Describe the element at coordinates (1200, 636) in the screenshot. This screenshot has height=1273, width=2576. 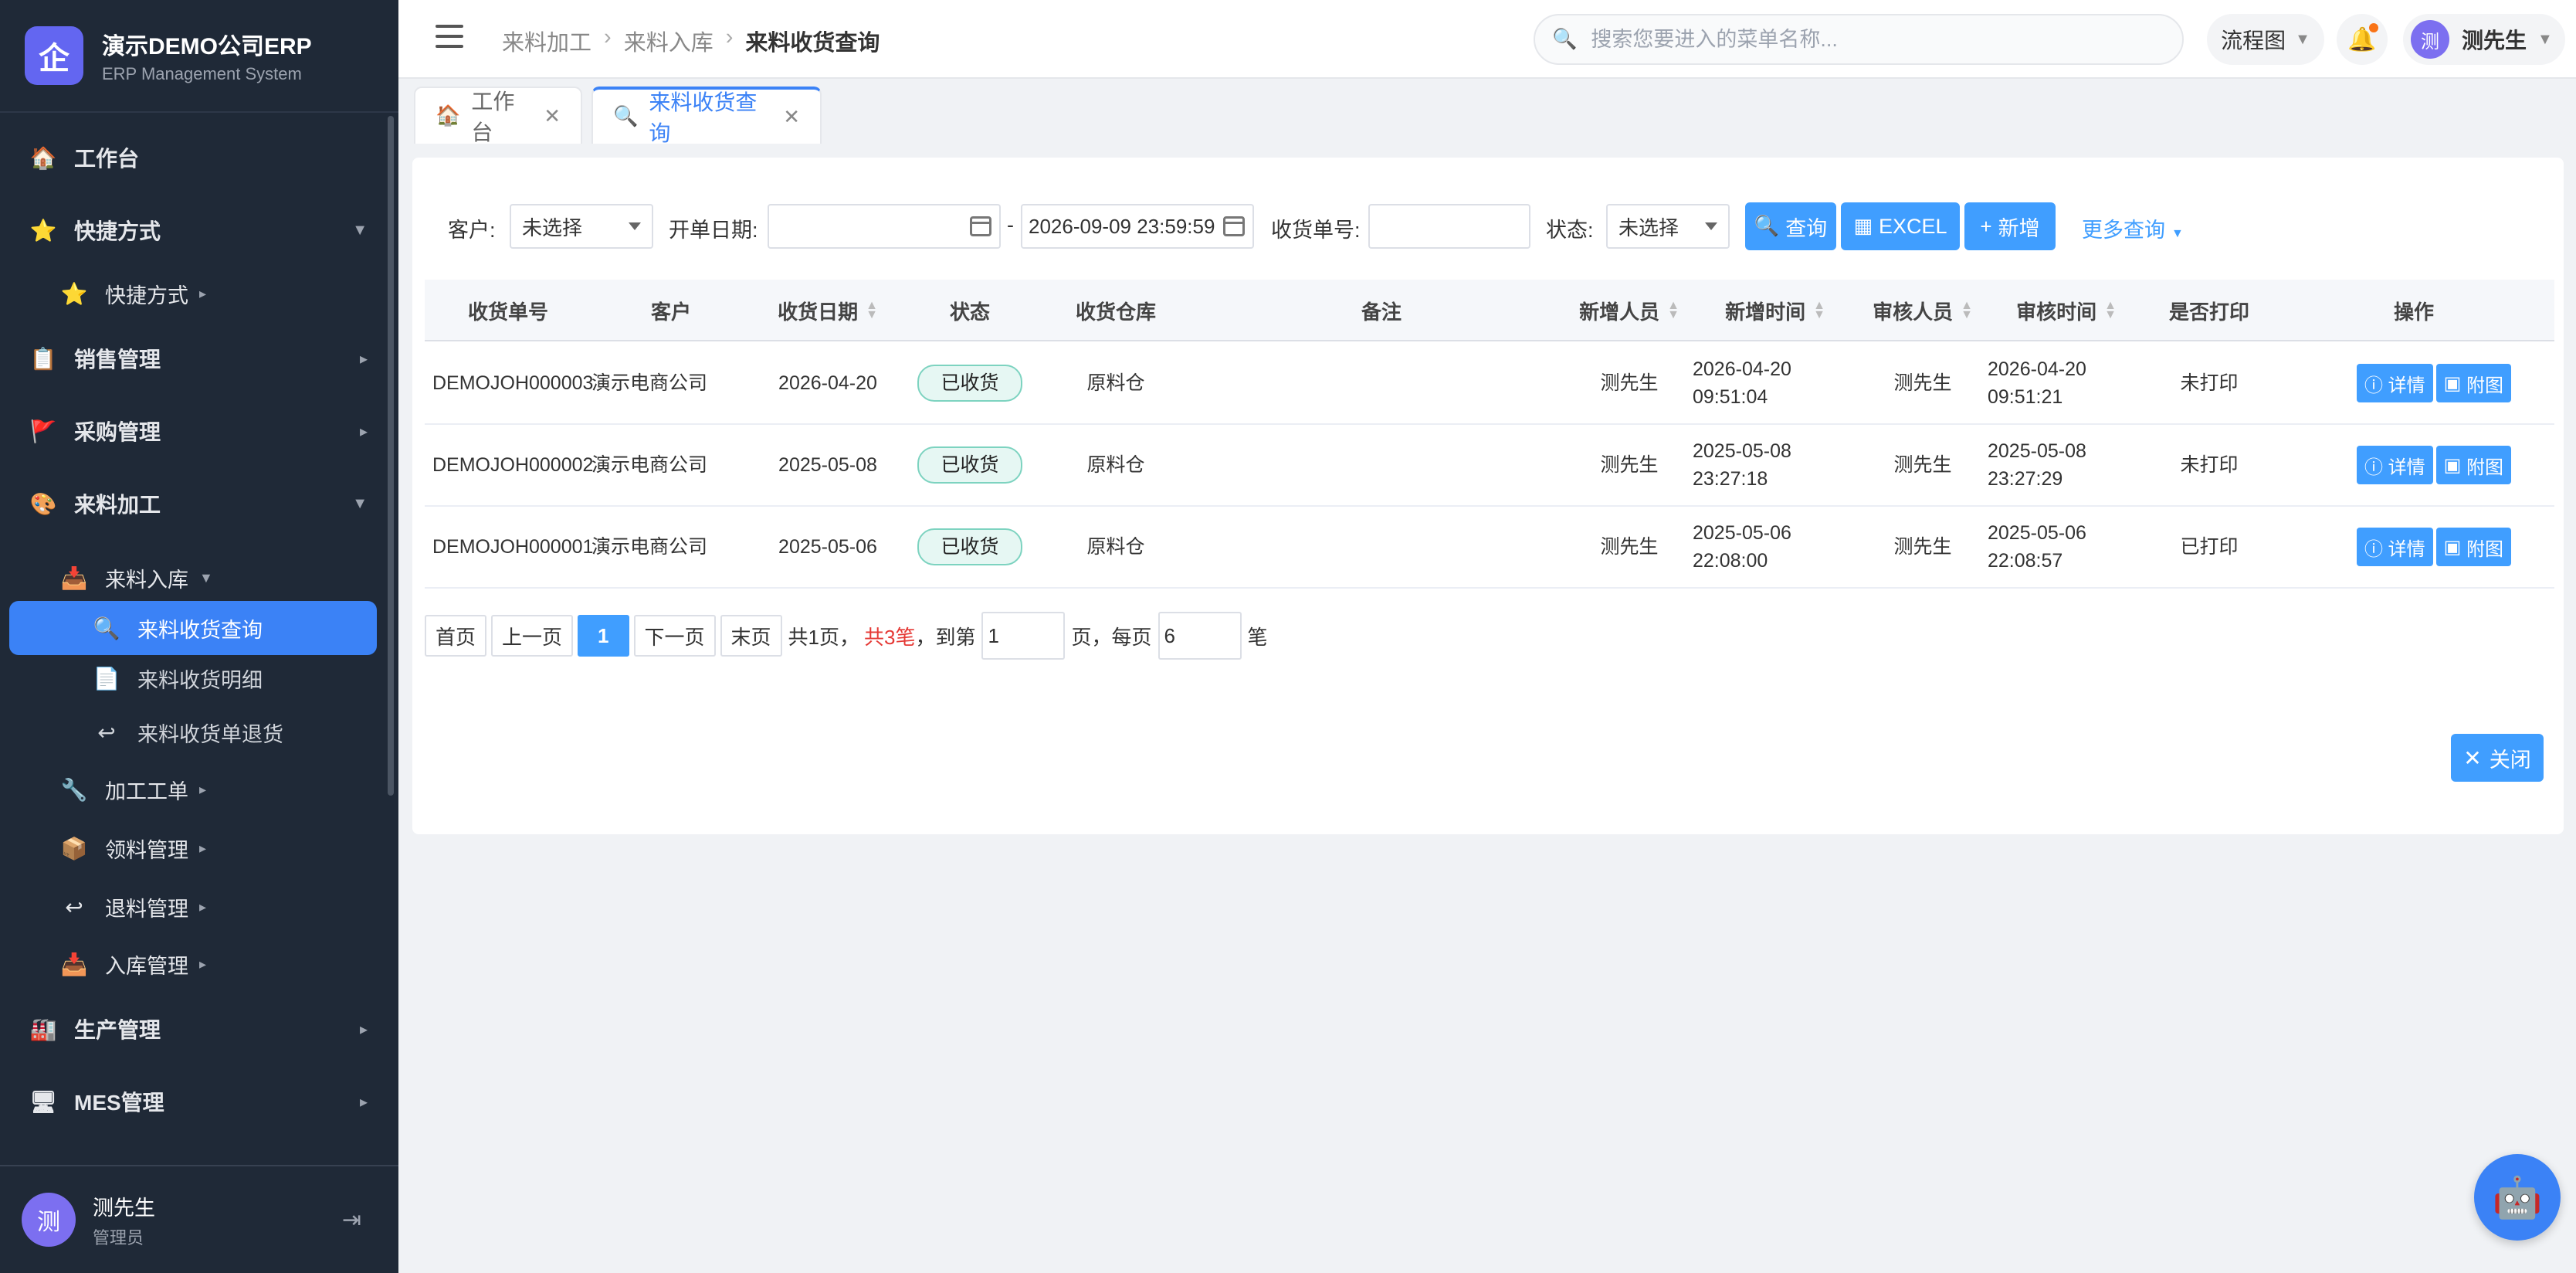
I see `per-page-input: 6` at that location.